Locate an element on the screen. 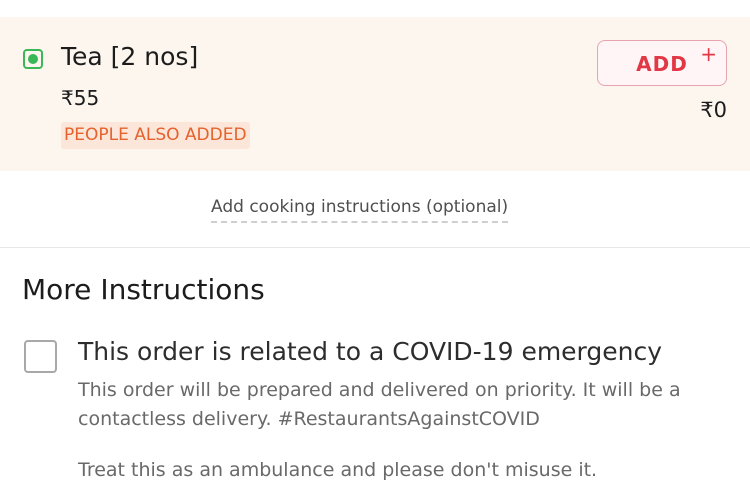 Image resolution: width=750 pixels, height=500 pixels. people-also-added-badge: PEOPLE ALSO ADDED is located at coordinates (155, 135).